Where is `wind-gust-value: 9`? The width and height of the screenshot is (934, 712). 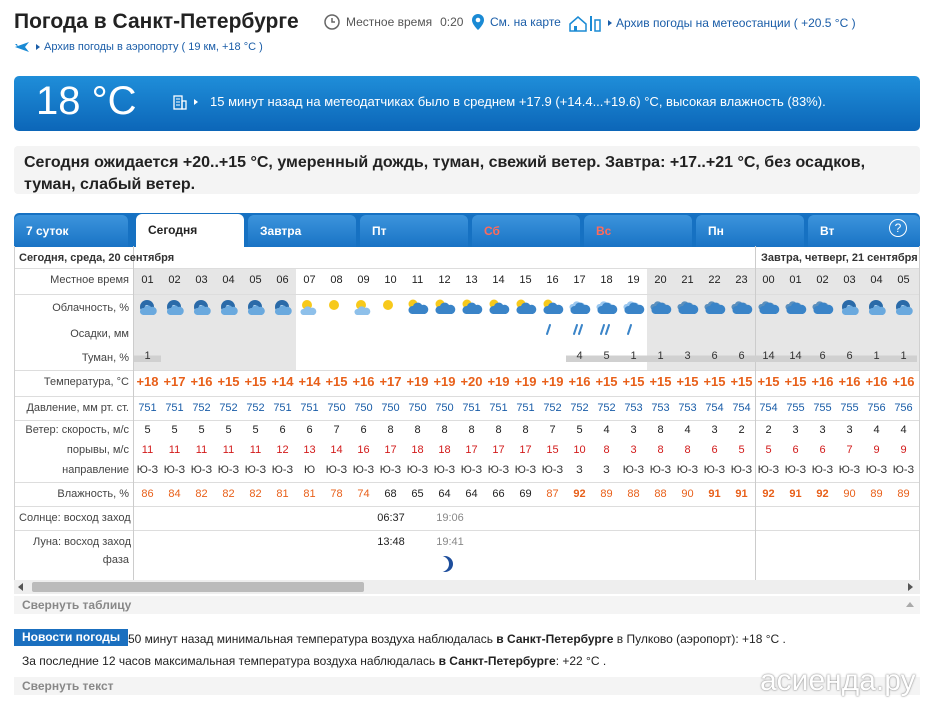
wind-gust-value: 9 is located at coordinates (903, 450).